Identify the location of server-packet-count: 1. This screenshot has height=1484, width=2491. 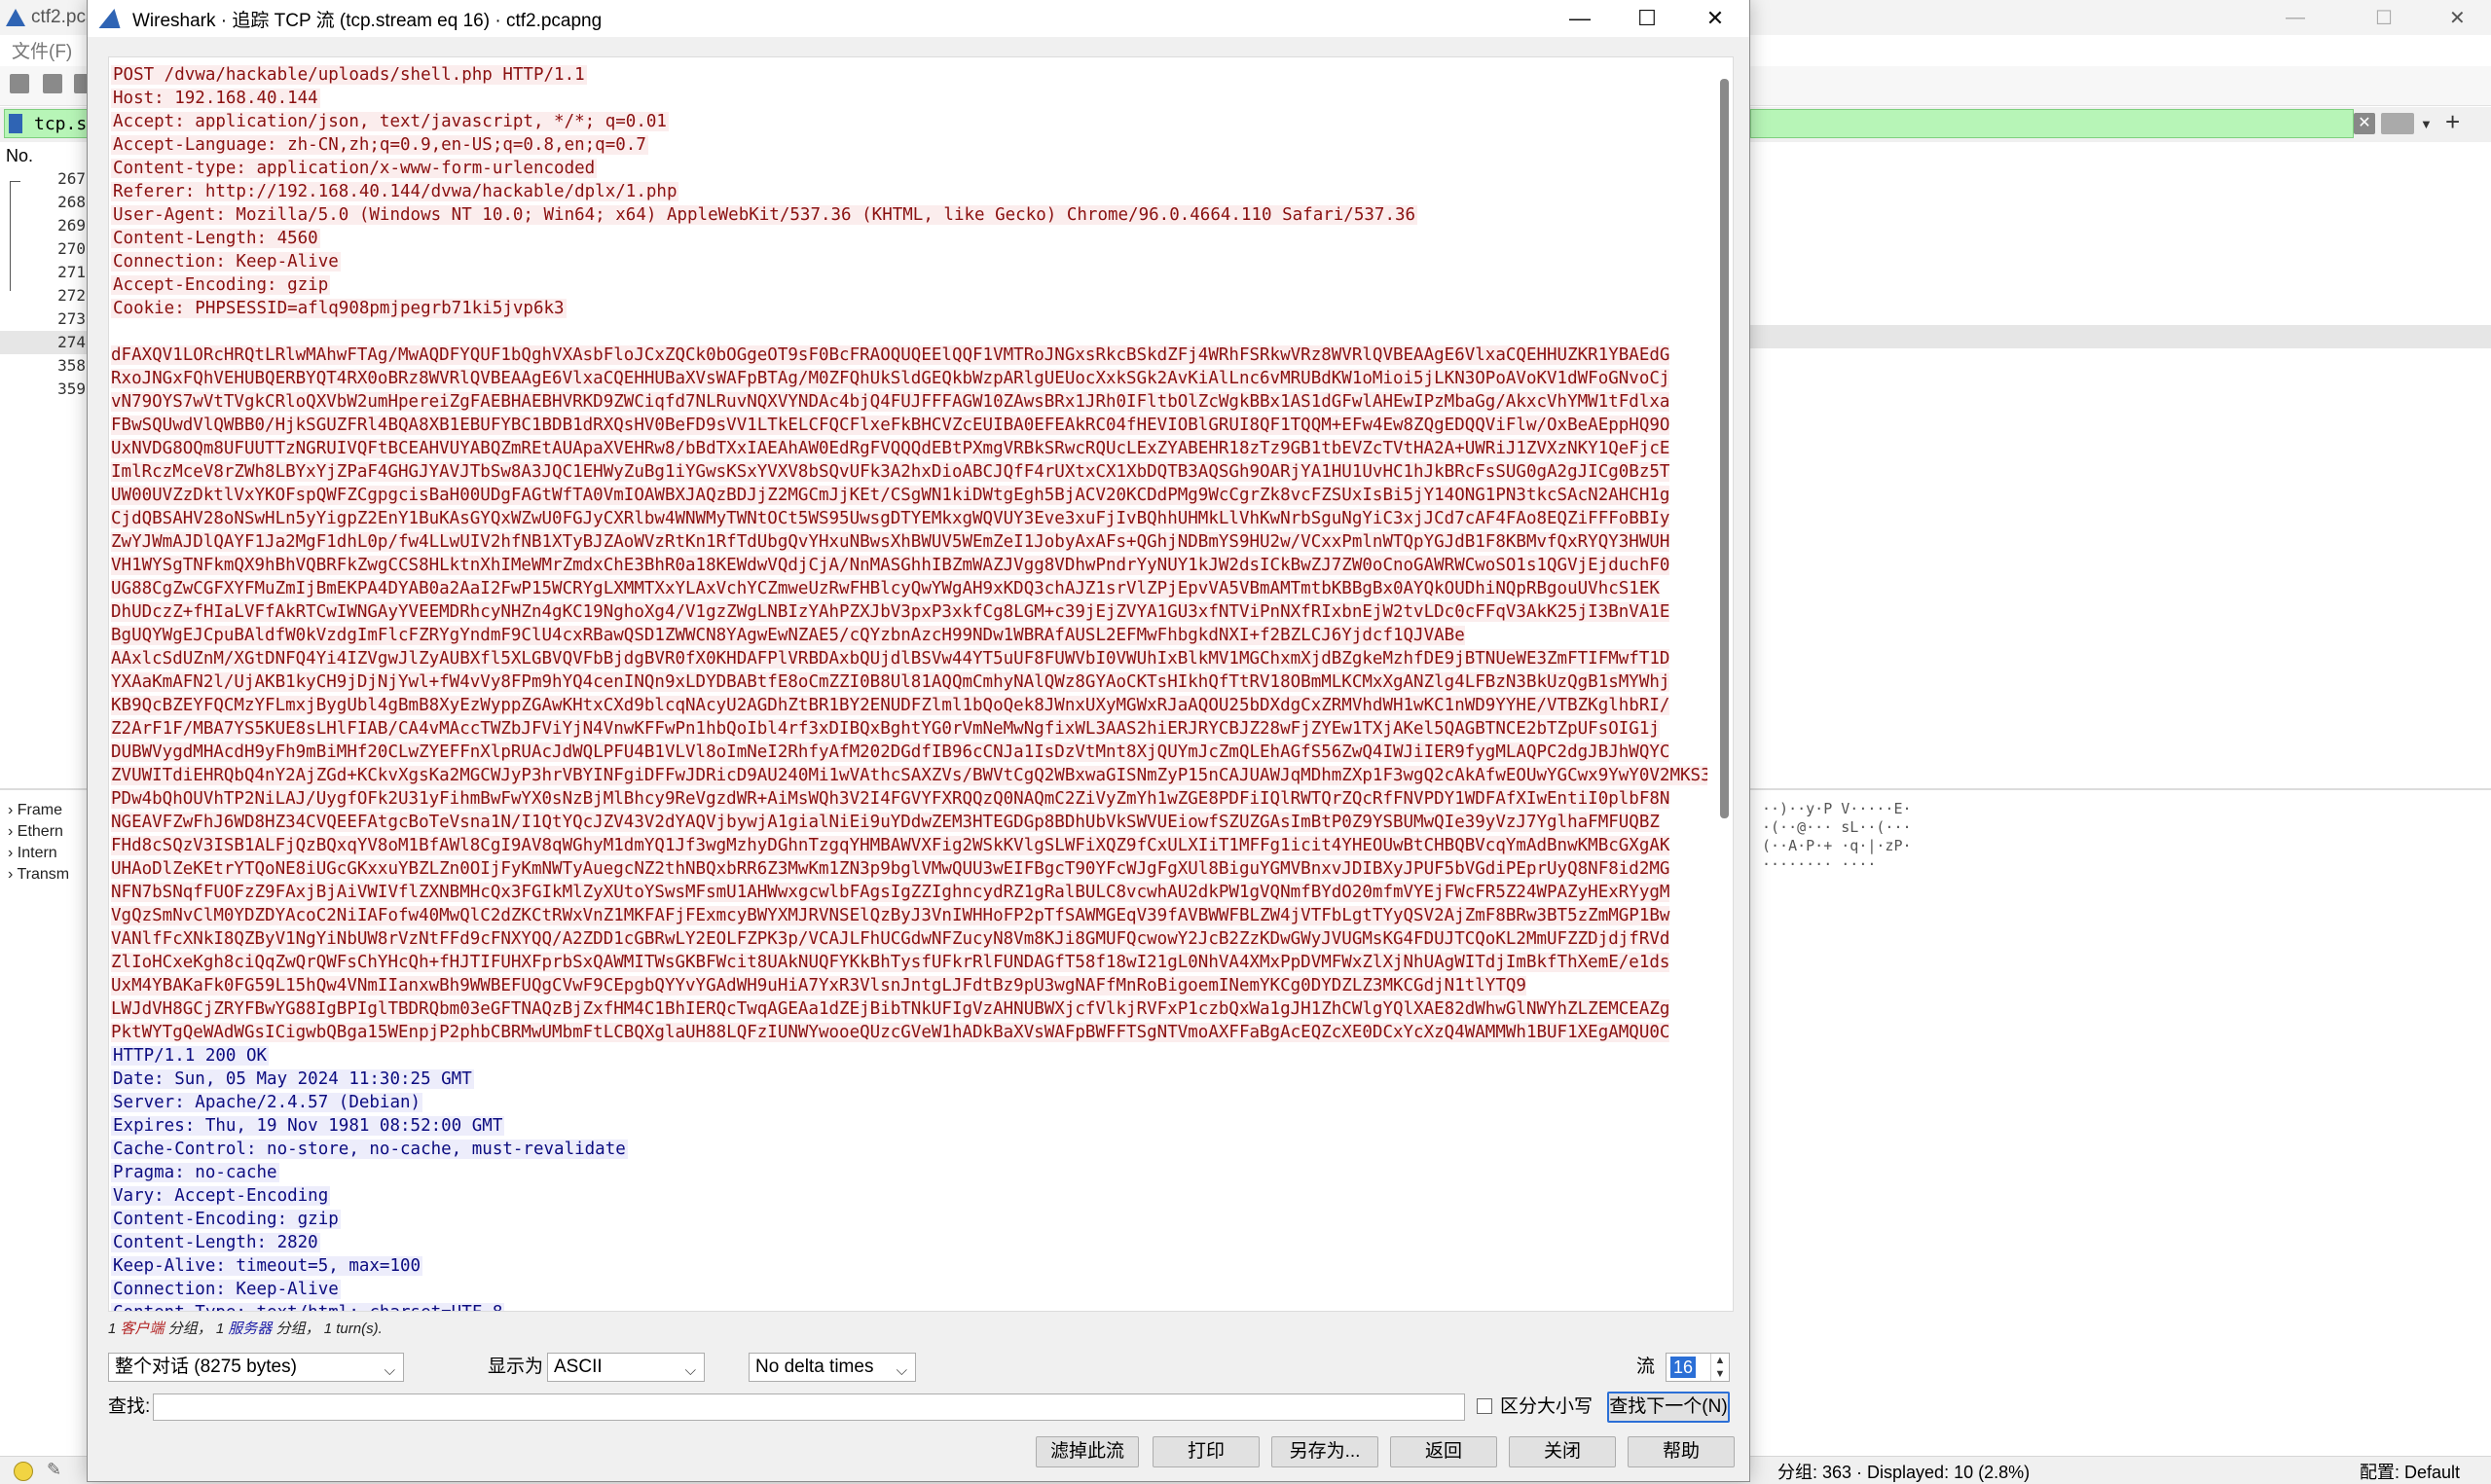
(220, 1329).